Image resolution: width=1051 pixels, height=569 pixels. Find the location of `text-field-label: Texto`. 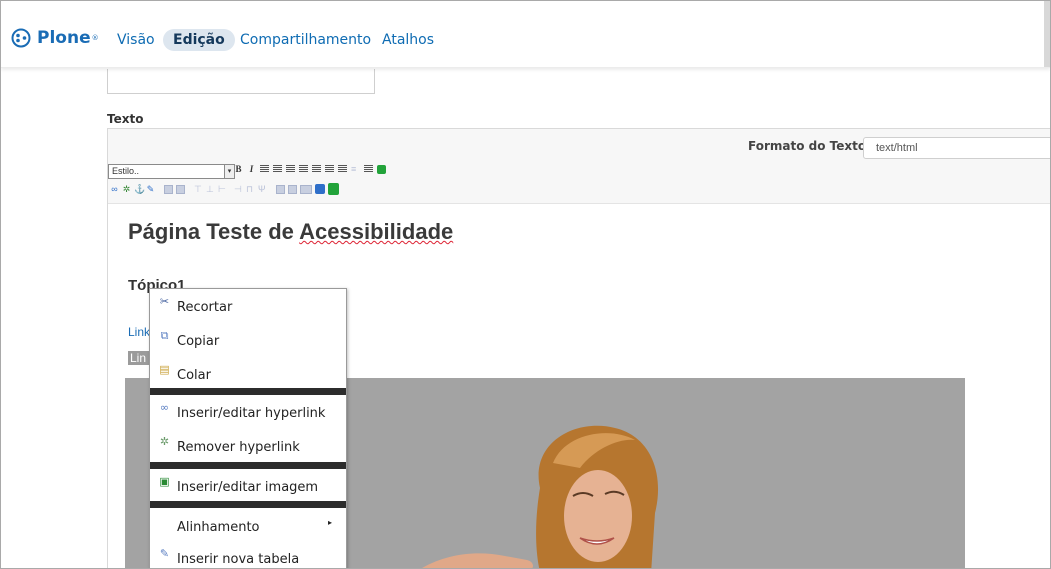

text-field-label: Texto is located at coordinates (125, 119).